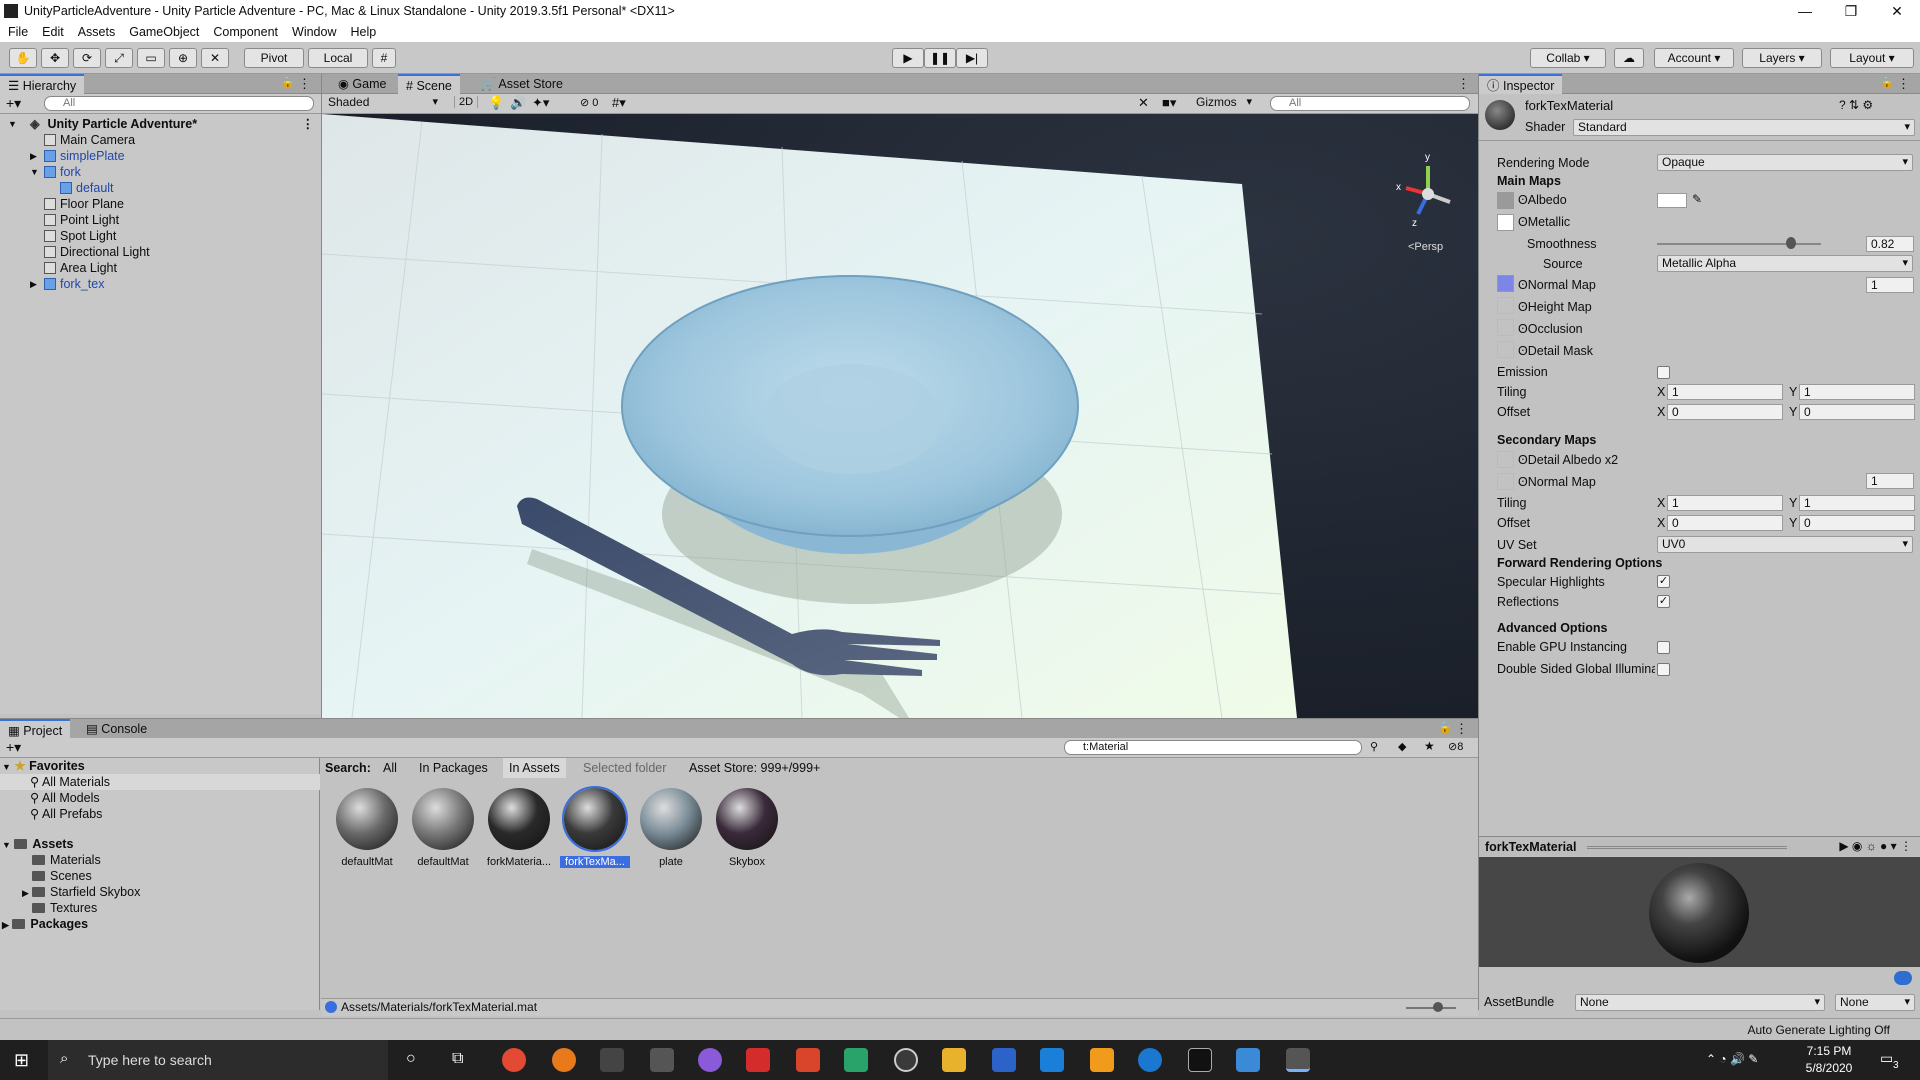  I want to click on menu-component: Component, so click(245, 32).